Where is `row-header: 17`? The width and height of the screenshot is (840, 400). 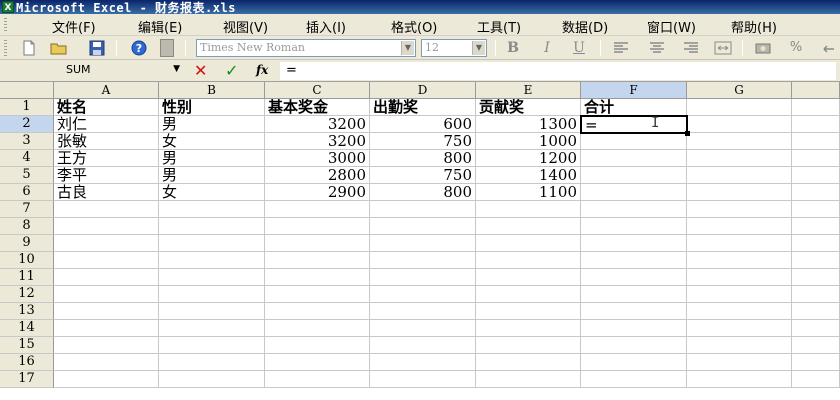 row-header: 17 is located at coordinates (27, 379).